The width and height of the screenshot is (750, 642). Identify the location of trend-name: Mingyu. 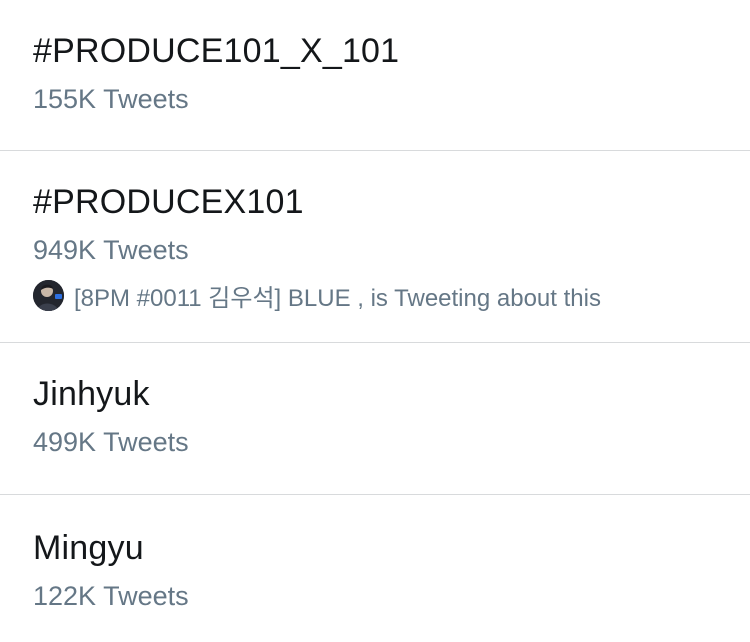
(88, 548).